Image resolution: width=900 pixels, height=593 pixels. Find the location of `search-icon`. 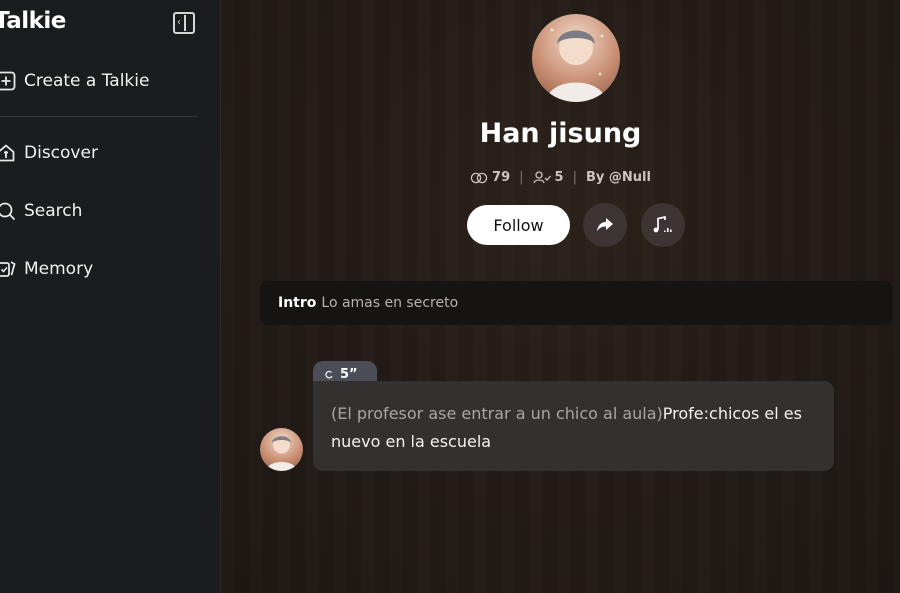

search-icon is located at coordinates (8, 211).